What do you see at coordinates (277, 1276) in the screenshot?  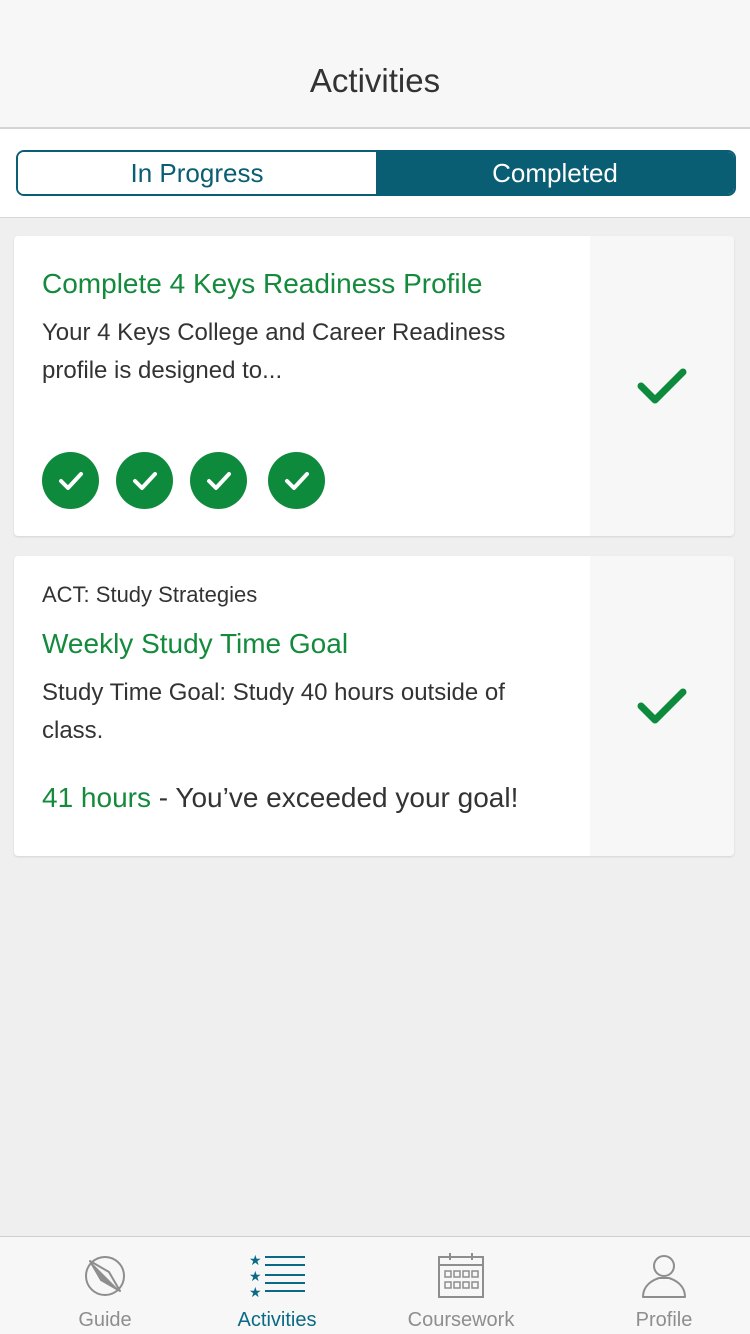 I see `starred-list-icon: ★ ★ ★` at bounding box center [277, 1276].